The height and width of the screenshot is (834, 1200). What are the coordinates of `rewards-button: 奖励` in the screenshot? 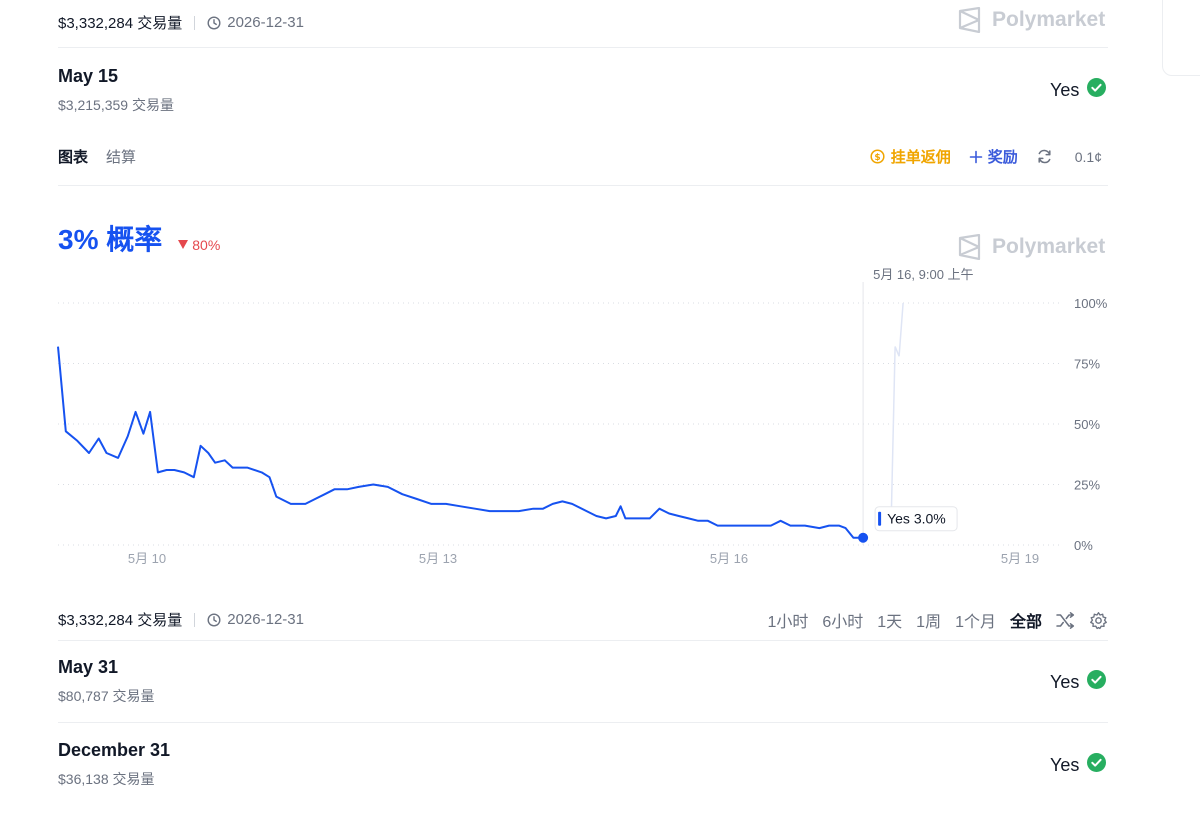 It's located at (993, 156).